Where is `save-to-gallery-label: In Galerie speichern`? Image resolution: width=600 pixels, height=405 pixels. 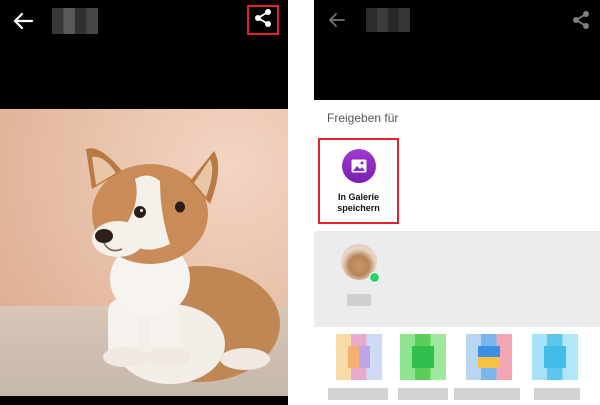
save-to-gallery-label: In Galerie speichern is located at coordinates (358, 202).